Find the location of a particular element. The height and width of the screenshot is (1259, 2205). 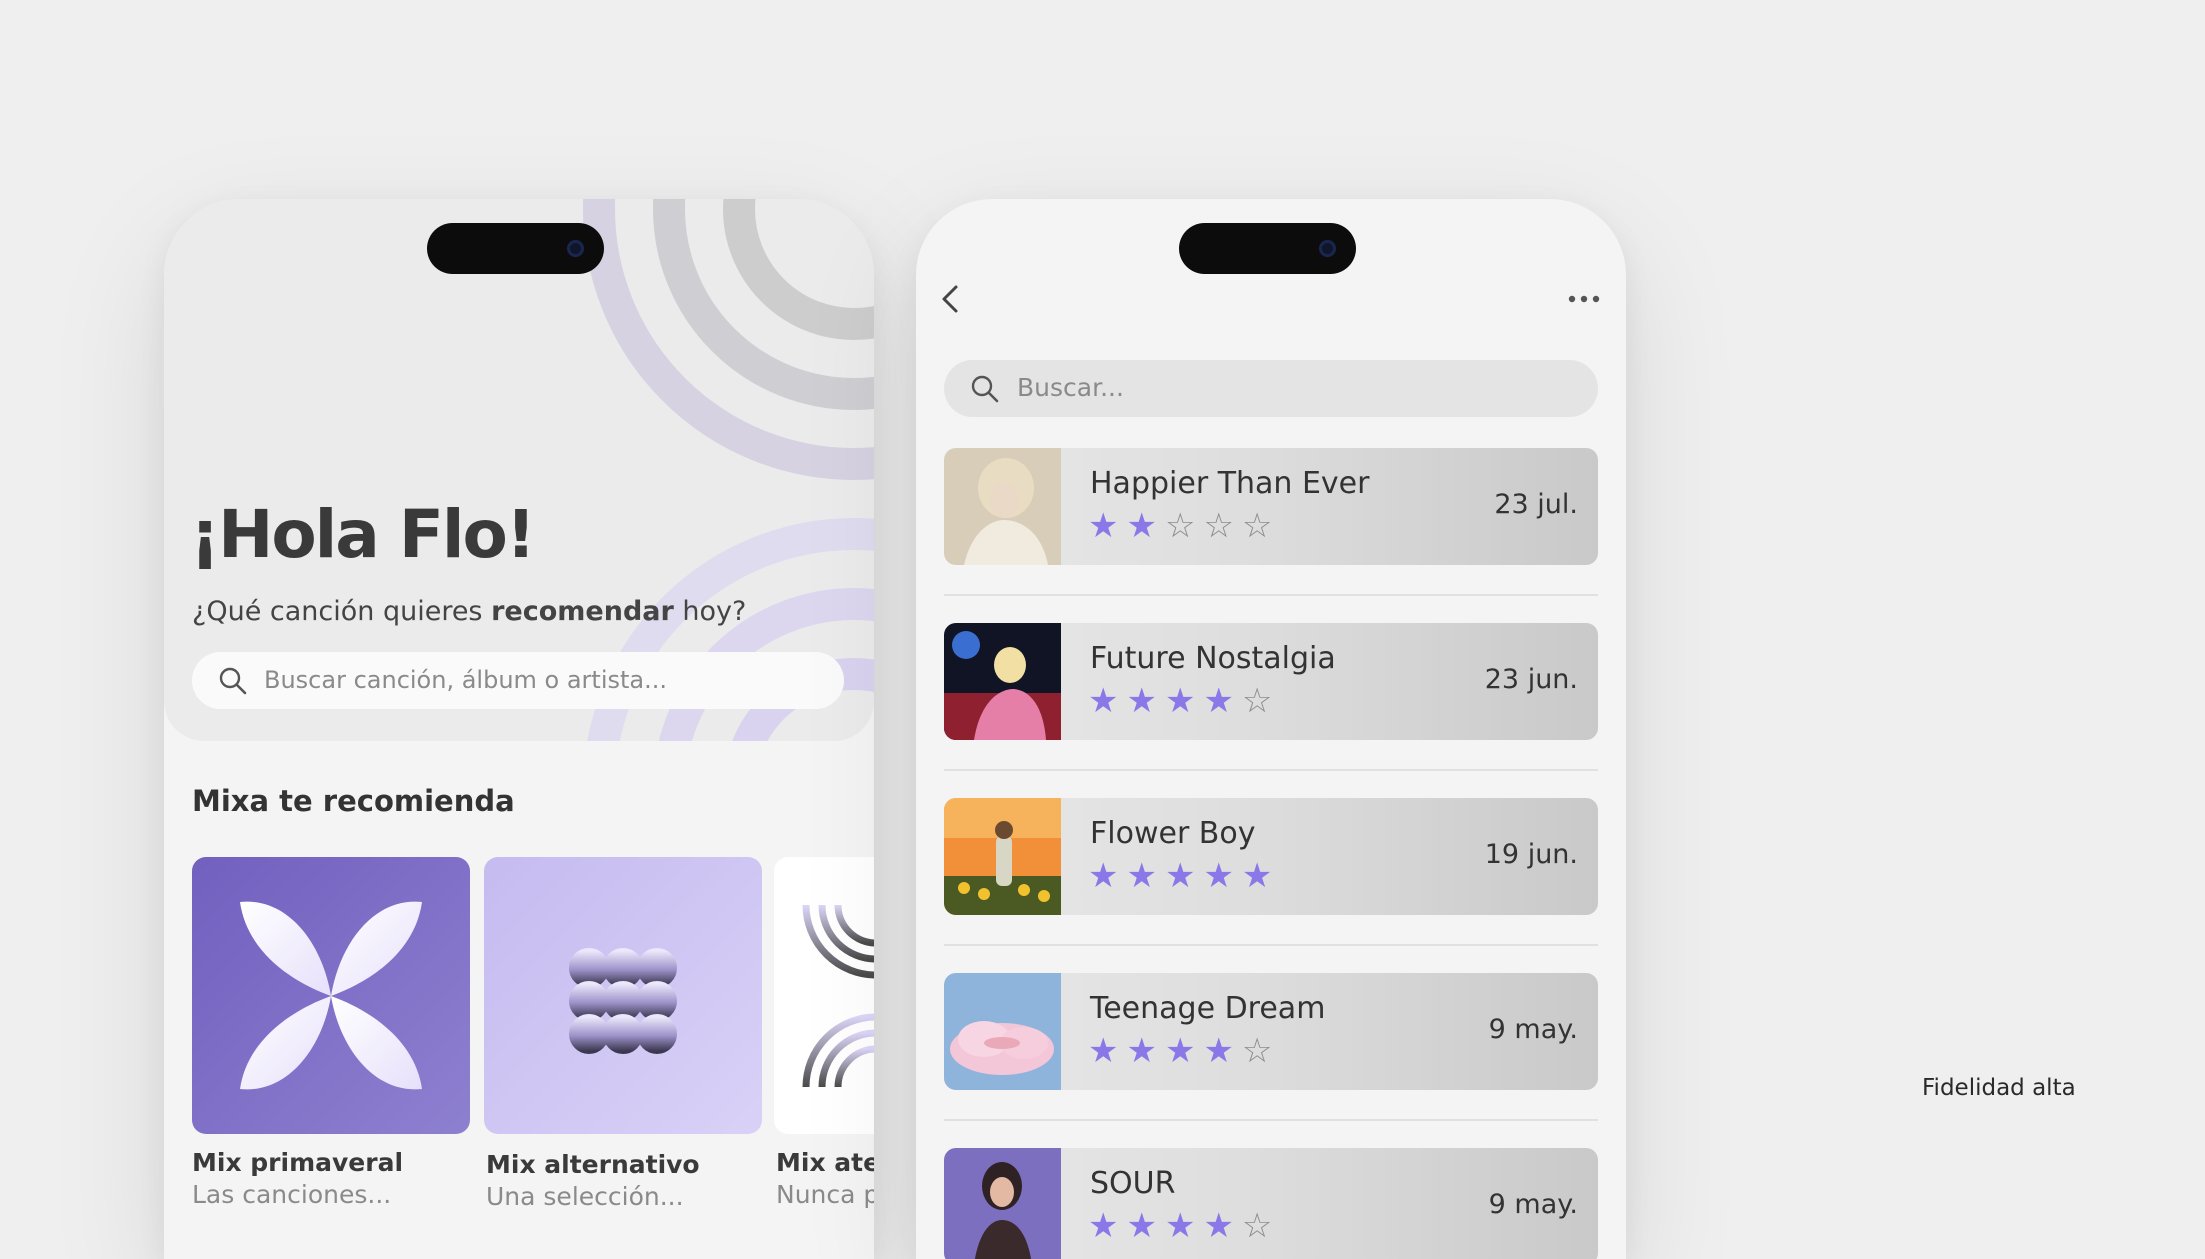

subtitle-prefix: ¿Qué canción quieres is located at coordinates (342, 611).